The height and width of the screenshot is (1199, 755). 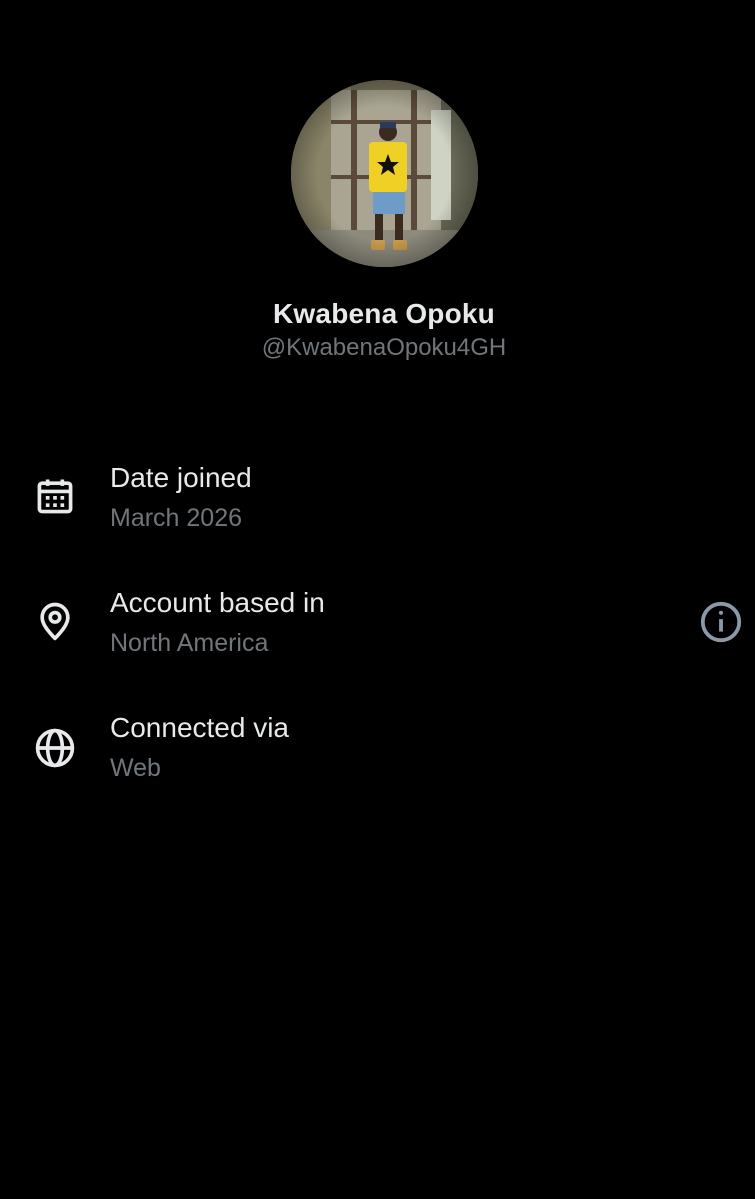 I want to click on connected-via-row: Connected via Web, so click(x=377, y=757).